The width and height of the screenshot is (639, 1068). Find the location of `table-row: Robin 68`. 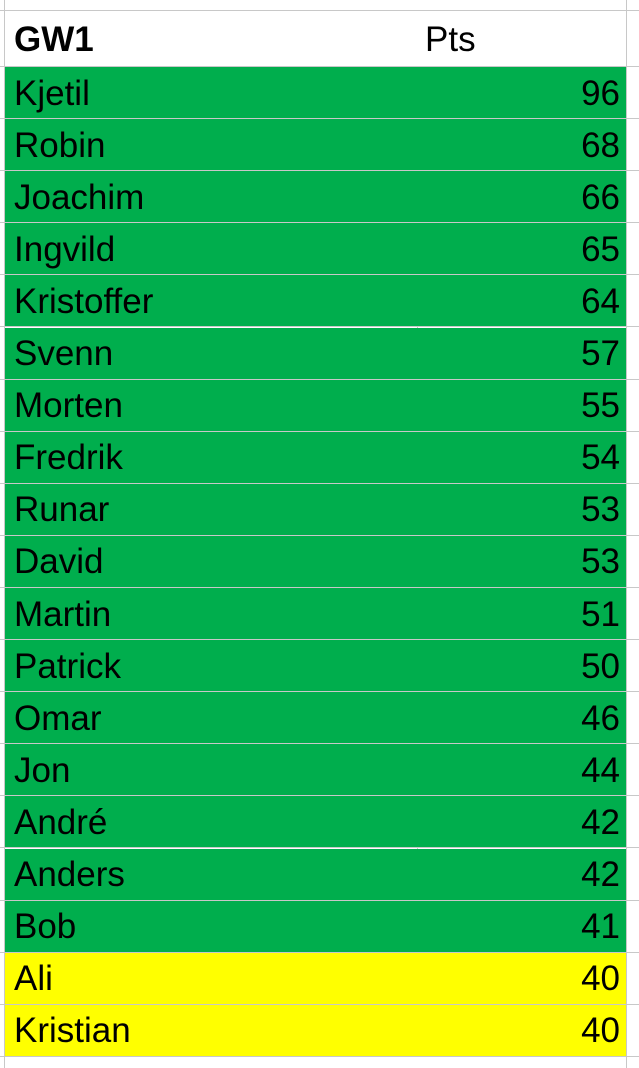

table-row: Robin 68 is located at coordinates (319, 145).